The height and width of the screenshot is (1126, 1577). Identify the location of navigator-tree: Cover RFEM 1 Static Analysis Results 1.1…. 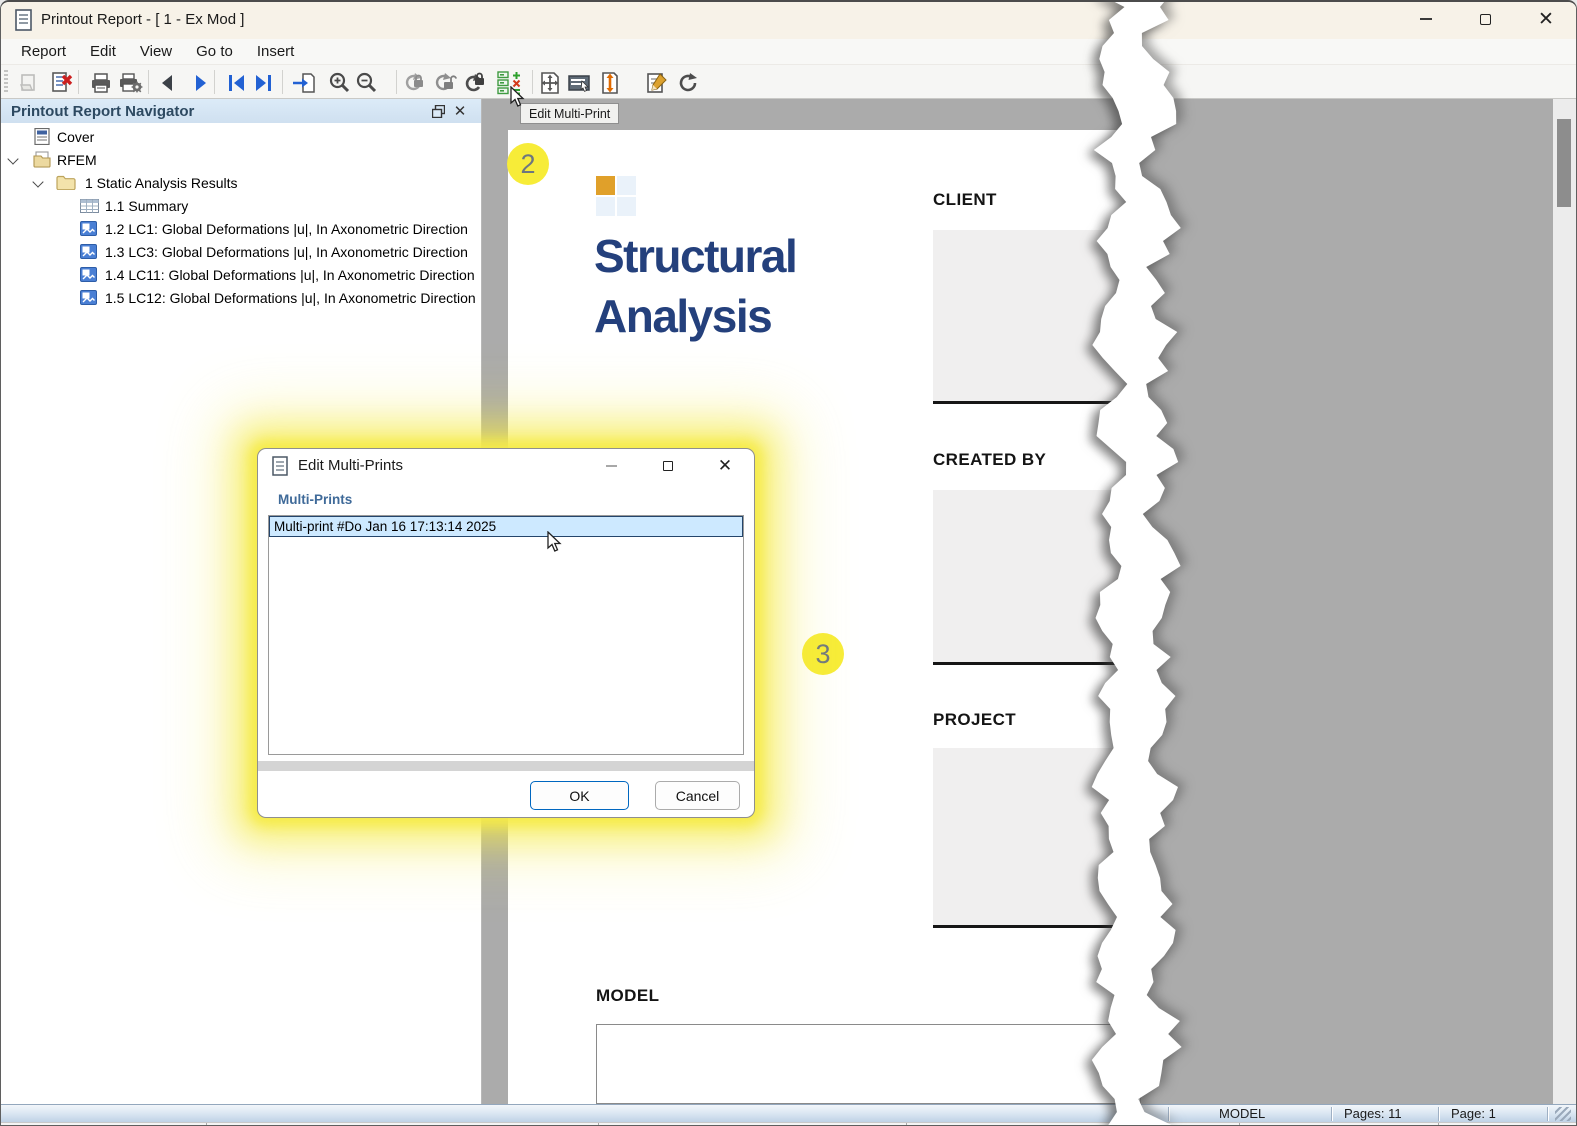
(241, 217).